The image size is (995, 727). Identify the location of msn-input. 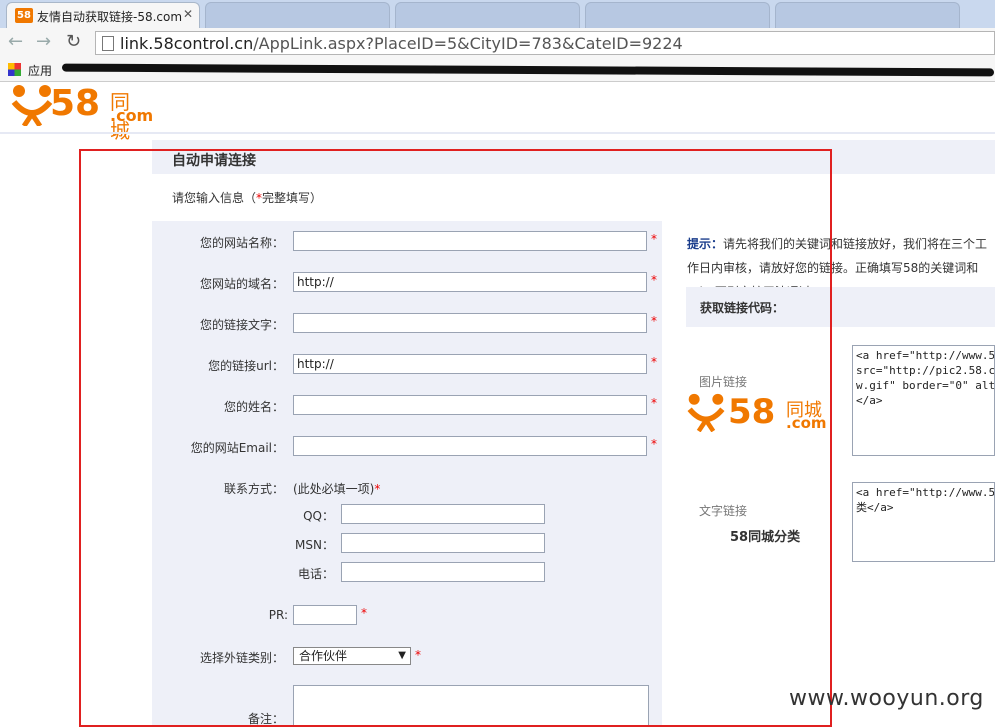
(443, 543).